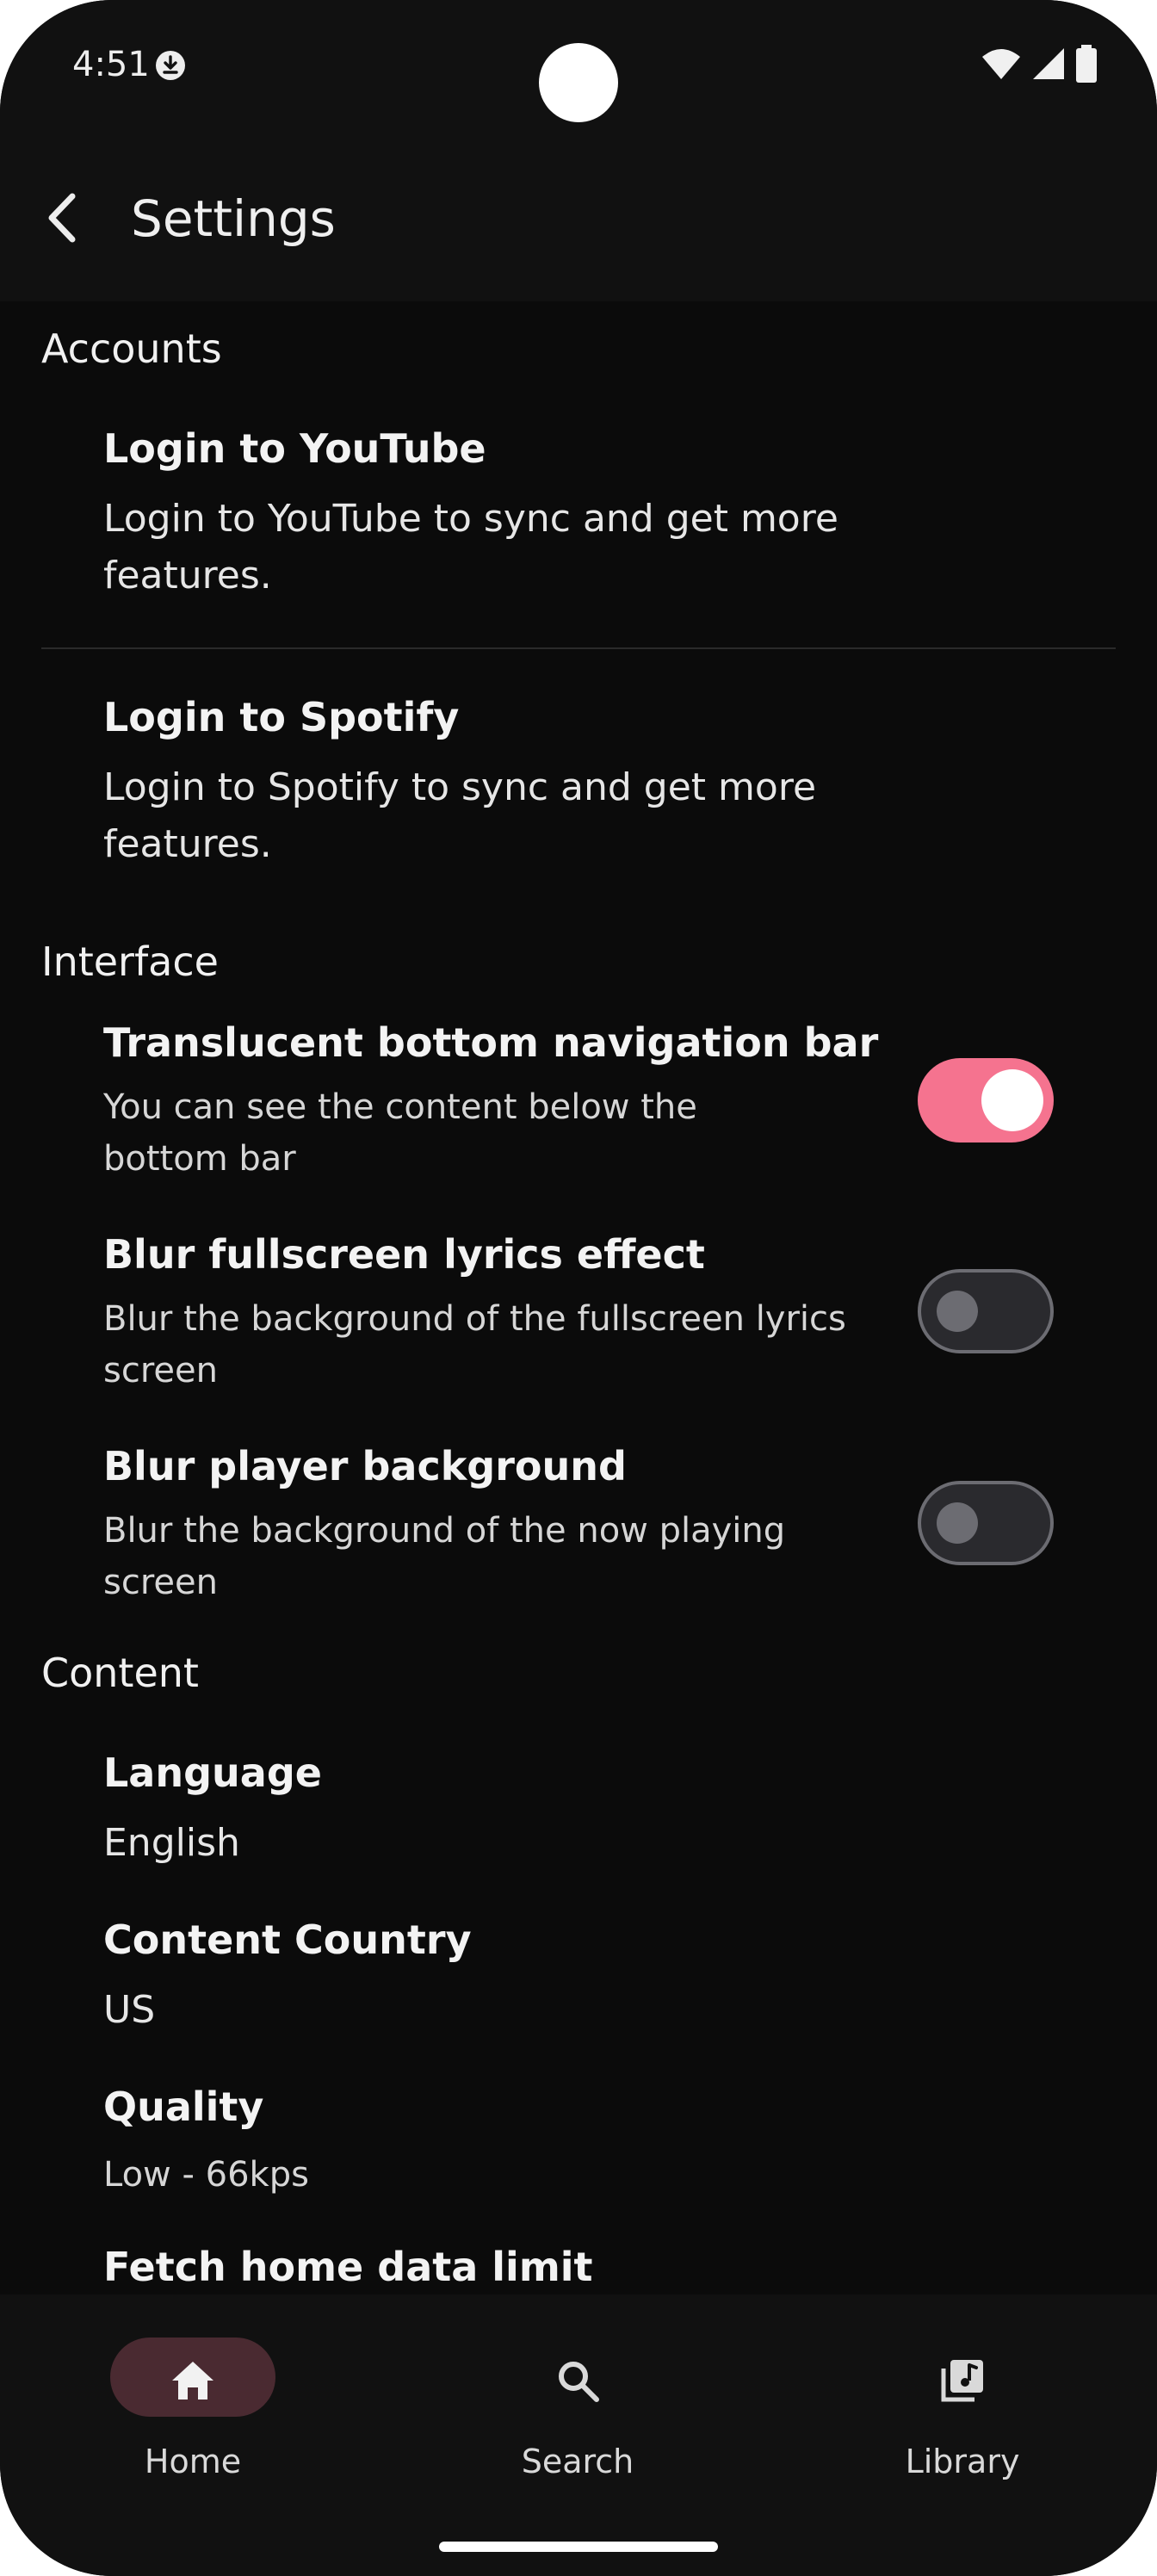 This screenshot has width=1157, height=2576. What do you see at coordinates (579, 648) in the screenshot?
I see `divider` at bounding box center [579, 648].